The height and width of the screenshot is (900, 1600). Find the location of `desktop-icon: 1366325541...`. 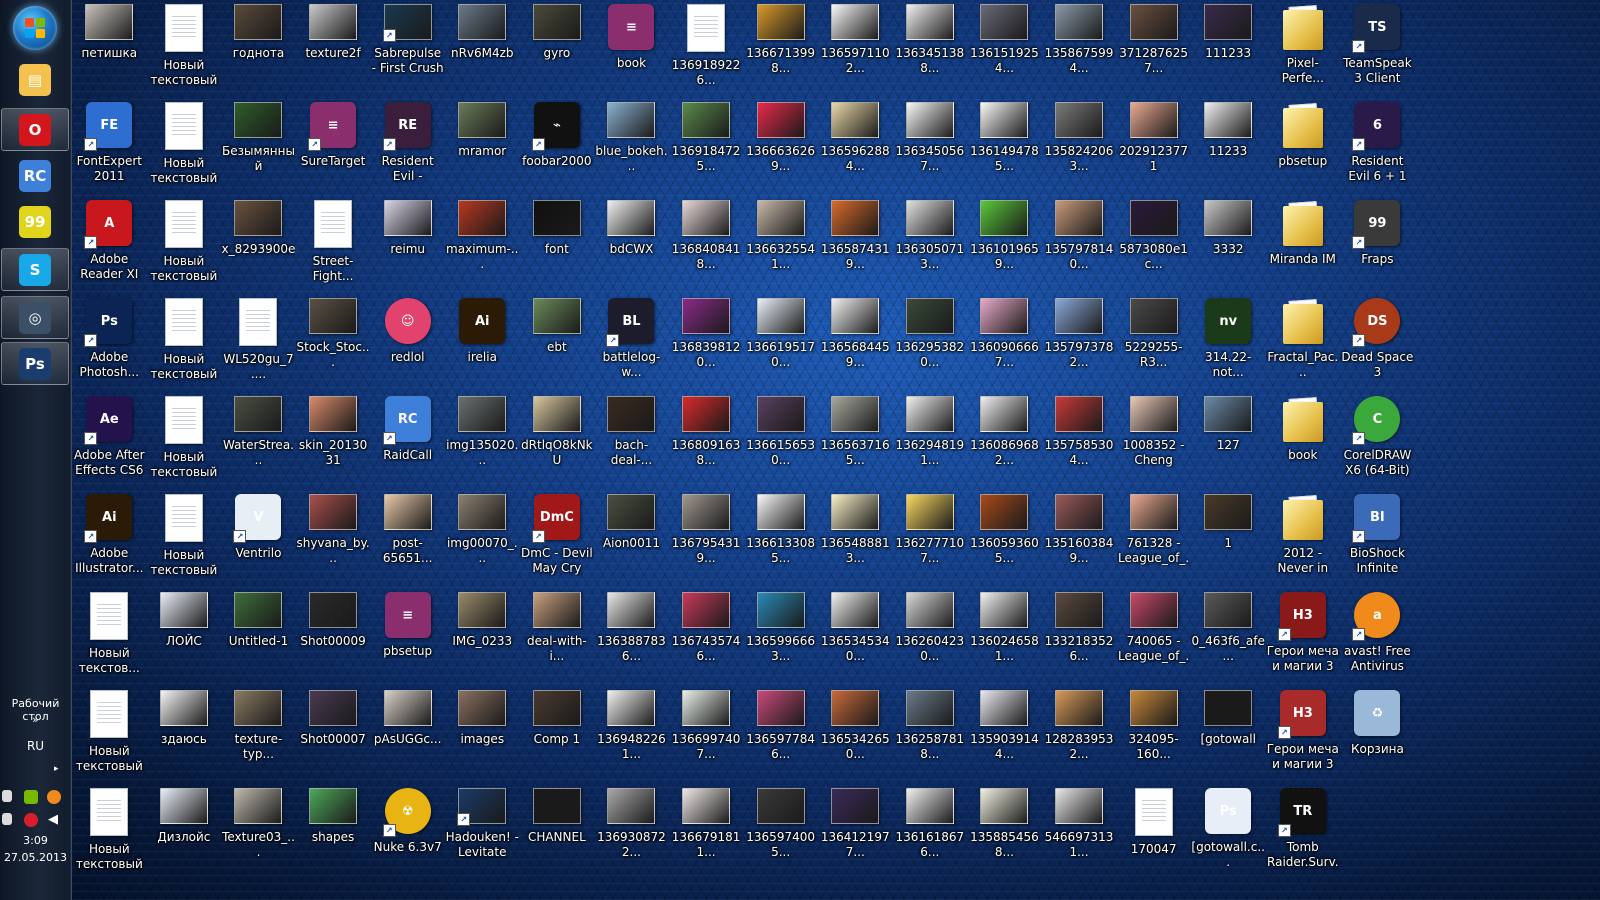

desktop-icon: 1366325541... is located at coordinates (780, 245).